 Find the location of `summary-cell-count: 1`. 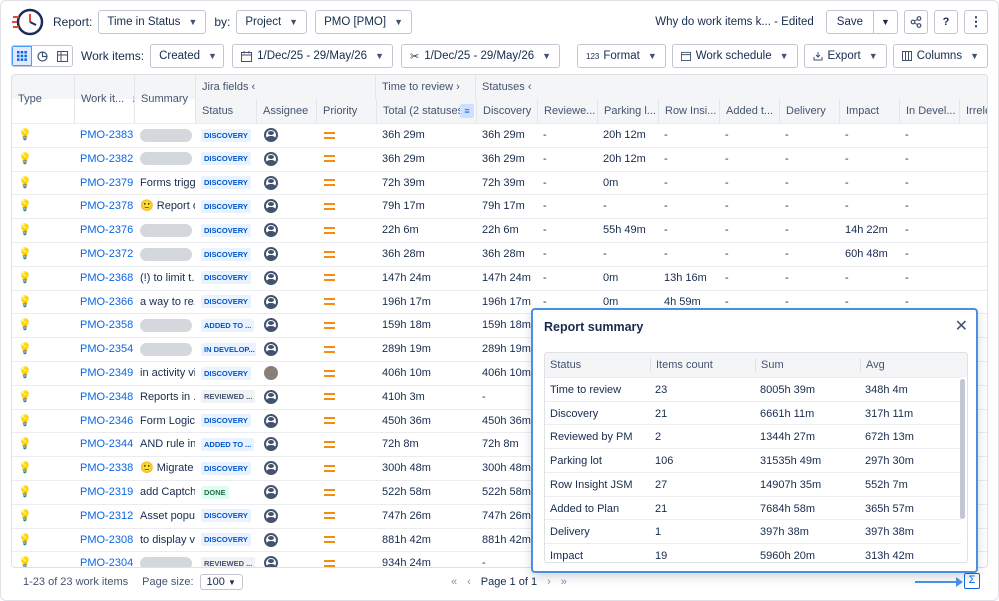

summary-cell-count: 1 is located at coordinates (658, 532).